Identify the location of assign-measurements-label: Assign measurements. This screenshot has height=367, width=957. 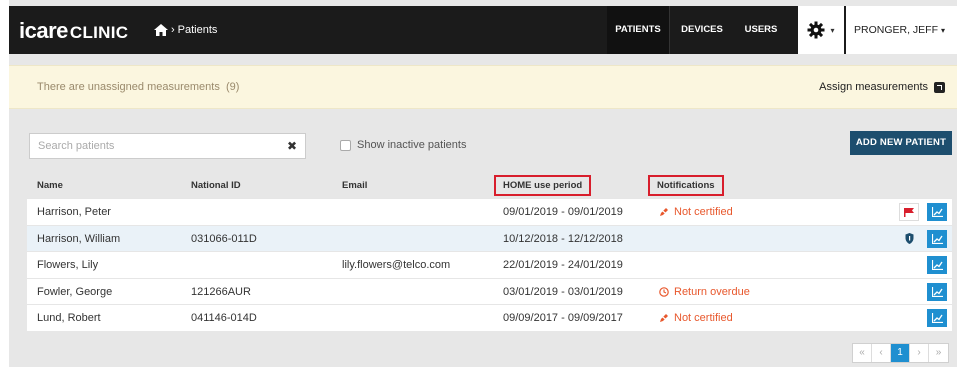
(873, 87).